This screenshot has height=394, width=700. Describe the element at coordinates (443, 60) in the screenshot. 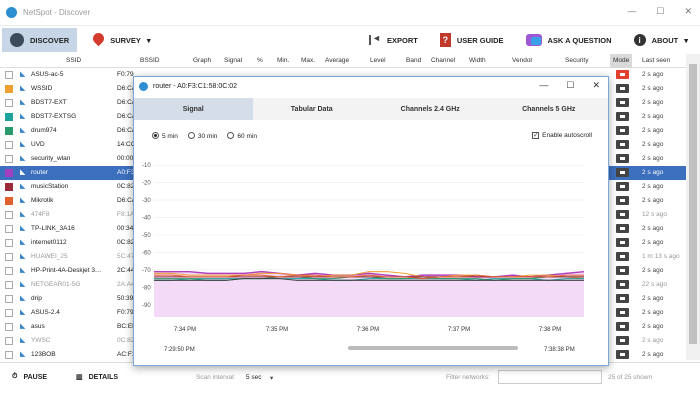

I see `col-channel: Channel` at that location.